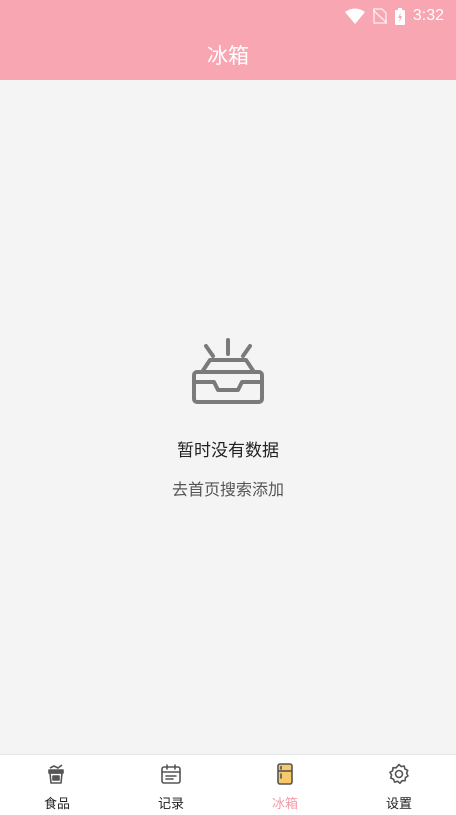 This screenshot has height=815, width=456. What do you see at coordinates (57, 774) in the screenshot?
I see `food-jar-icon` at bounding box center [57, 774].